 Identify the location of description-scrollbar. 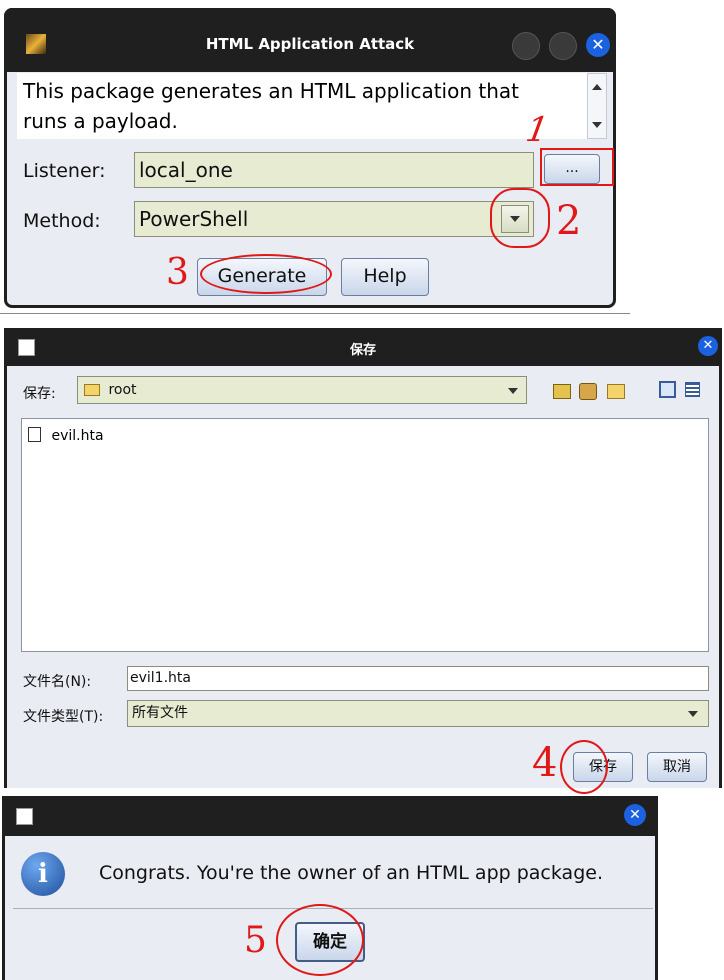
(597, 106).